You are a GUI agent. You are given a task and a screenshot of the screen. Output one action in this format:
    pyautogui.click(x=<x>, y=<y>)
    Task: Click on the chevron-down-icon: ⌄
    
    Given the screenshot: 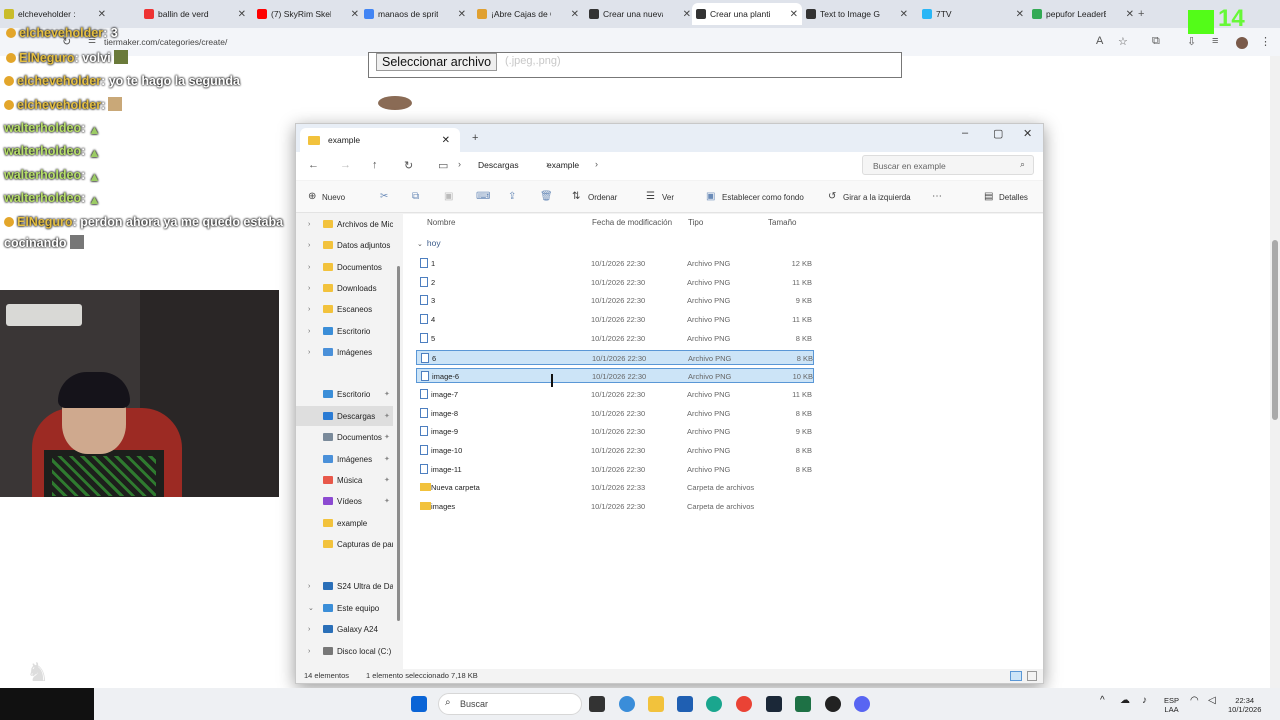 What is the action you would take?
    pyautogui.click(x=311, y=608)
    